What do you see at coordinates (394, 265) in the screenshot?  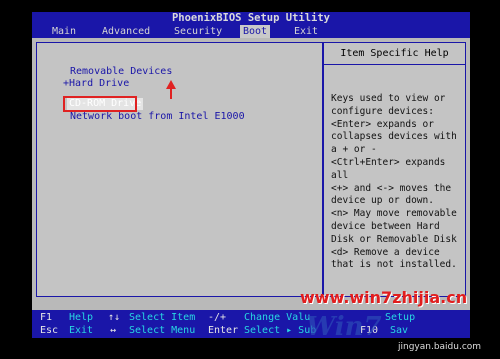 I see `help-line: that is not installed.` at bounding box center [394, 265].